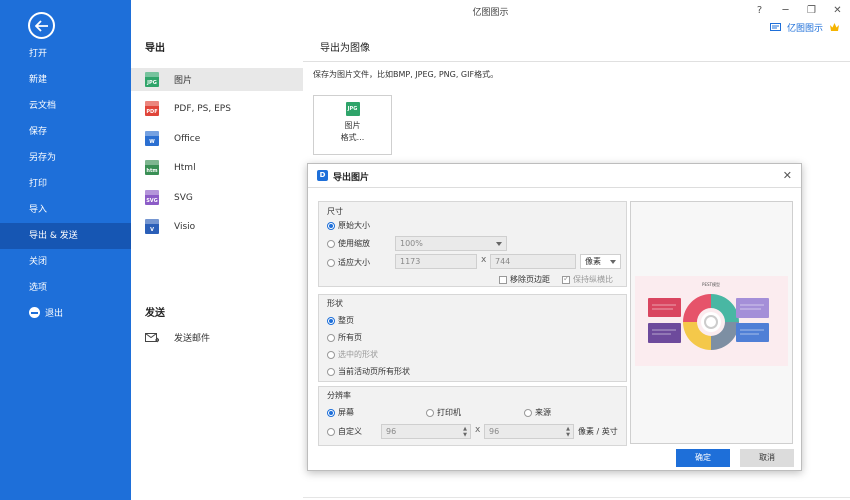 The width and height of the screenshot is (850, 500). I want to click on checkbox-keep-ratio: 保持纵横比, so click(587, 279).